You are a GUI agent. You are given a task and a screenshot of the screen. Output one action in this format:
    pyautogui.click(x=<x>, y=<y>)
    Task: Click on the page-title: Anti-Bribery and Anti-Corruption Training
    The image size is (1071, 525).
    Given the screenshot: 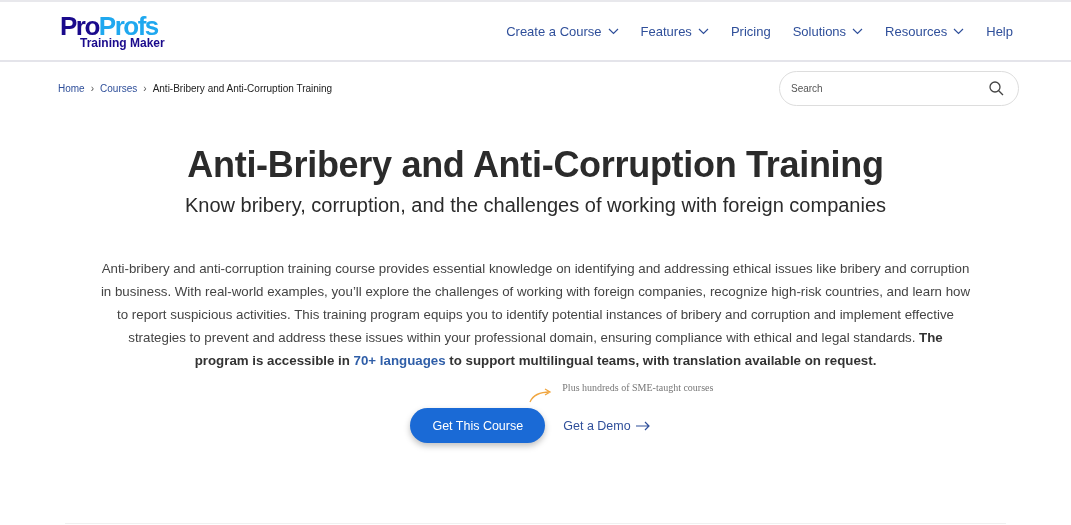 What is the action you would take?
    pyautogui.click(x=535, y=165)
    